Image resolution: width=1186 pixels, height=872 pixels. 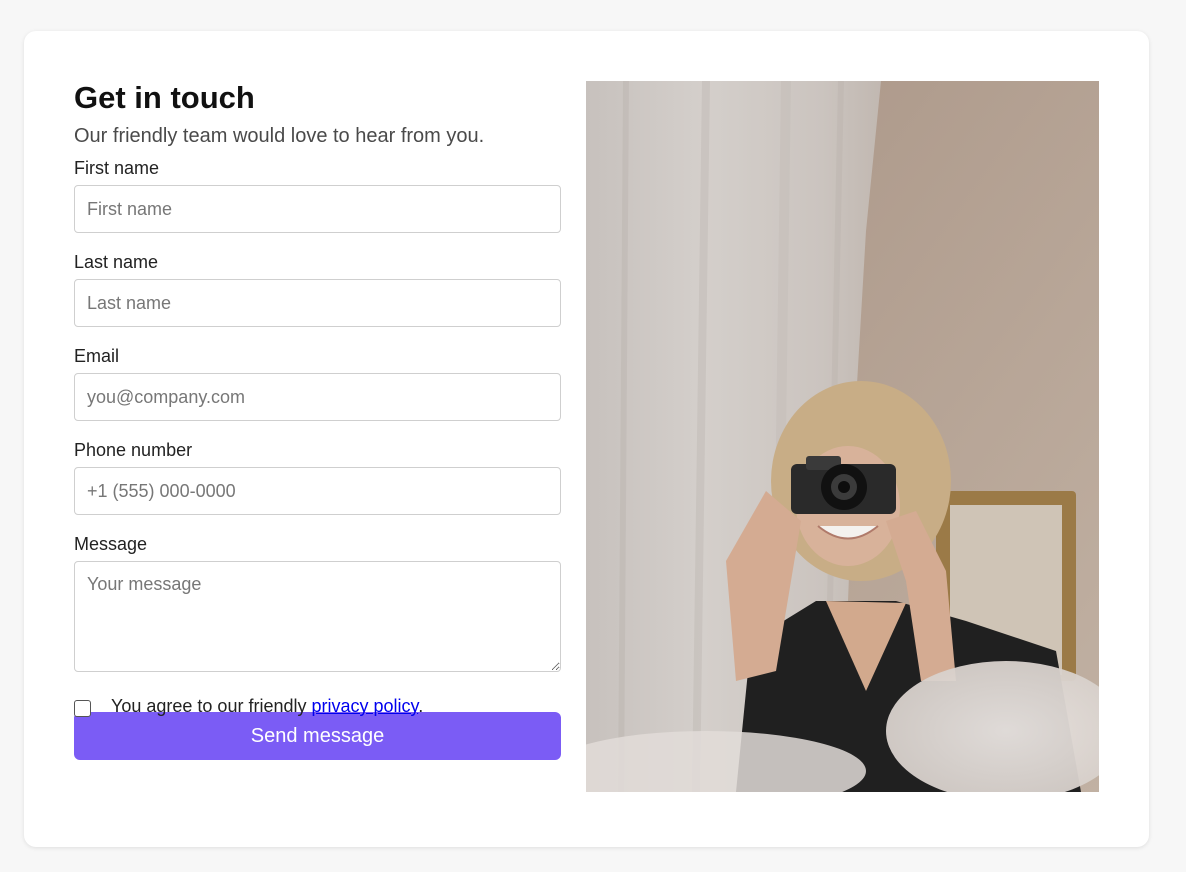 I want to click on first-name-group: First name, so click(x=317, y=195).